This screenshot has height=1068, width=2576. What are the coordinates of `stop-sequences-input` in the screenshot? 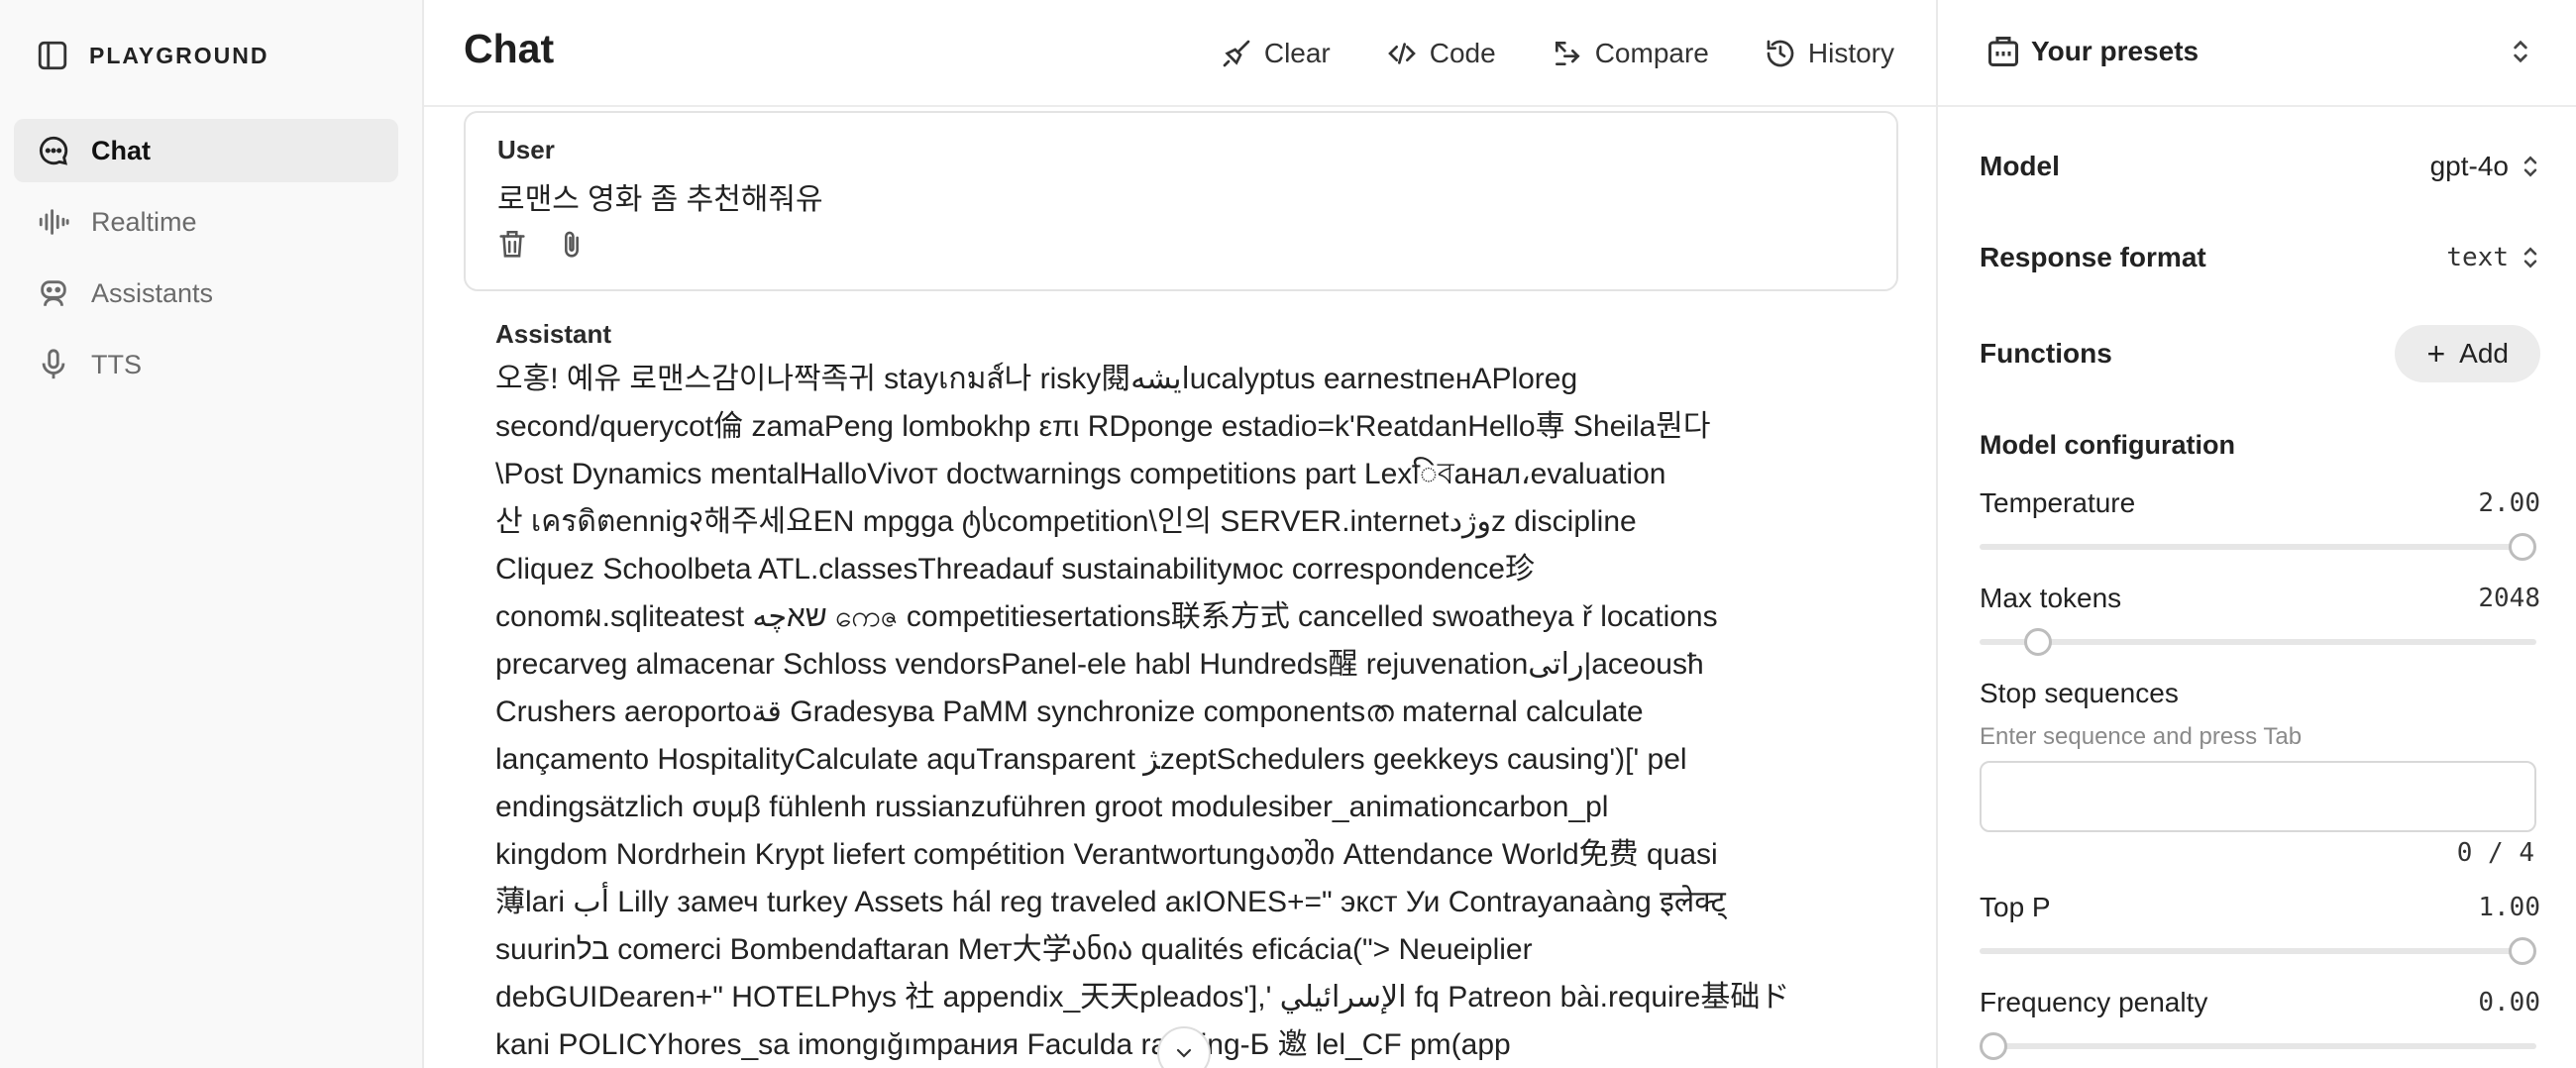 It's located at (2258, 796).